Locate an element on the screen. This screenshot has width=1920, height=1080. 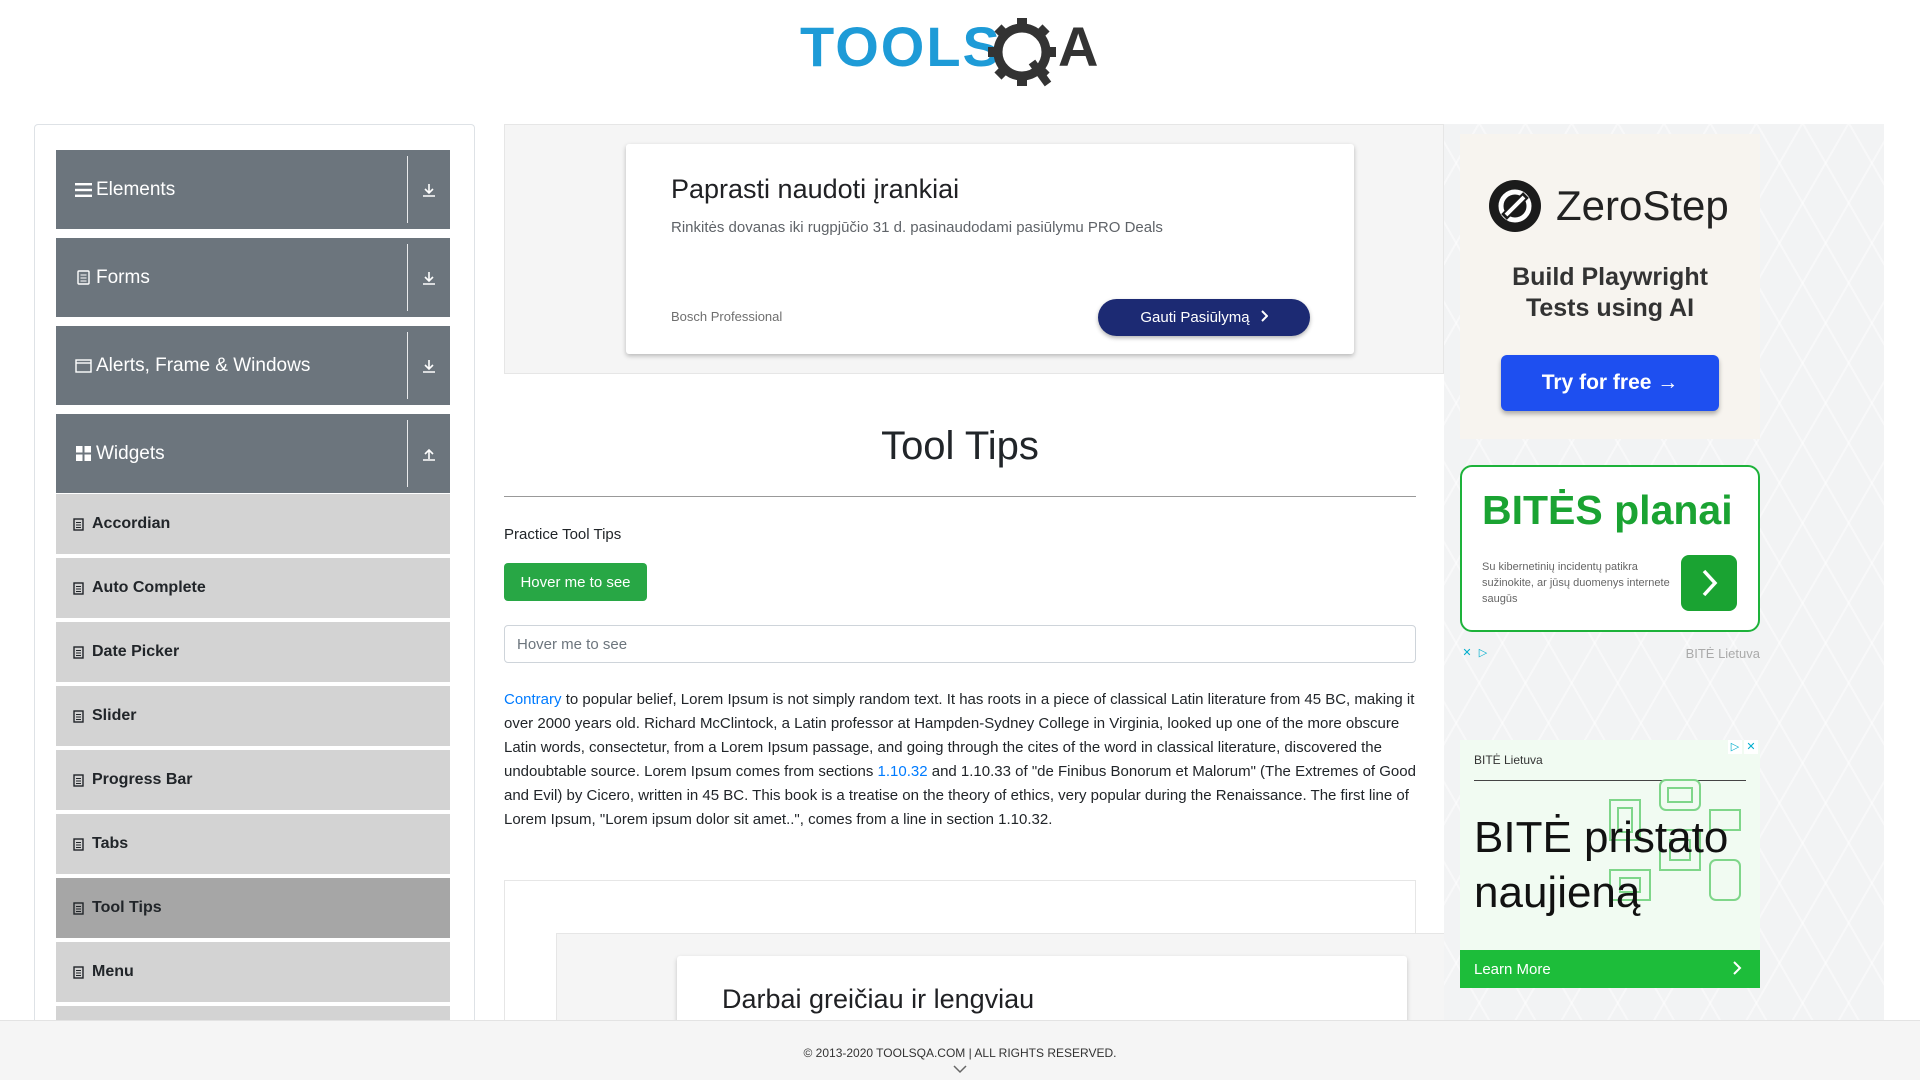
sidebar-item-accordian: Accordian is located at coordinates (253, 525).